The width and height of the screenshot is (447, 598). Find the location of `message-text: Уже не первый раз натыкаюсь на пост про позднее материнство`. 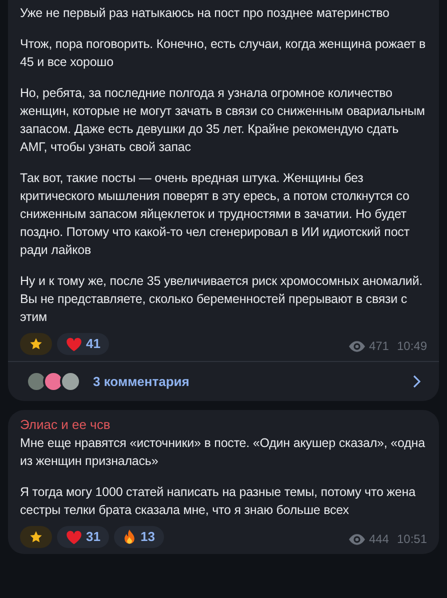

message-text: Уже не первый раз натыкаюсь на пост про позднее материнство is located at coordinates (205, 13).